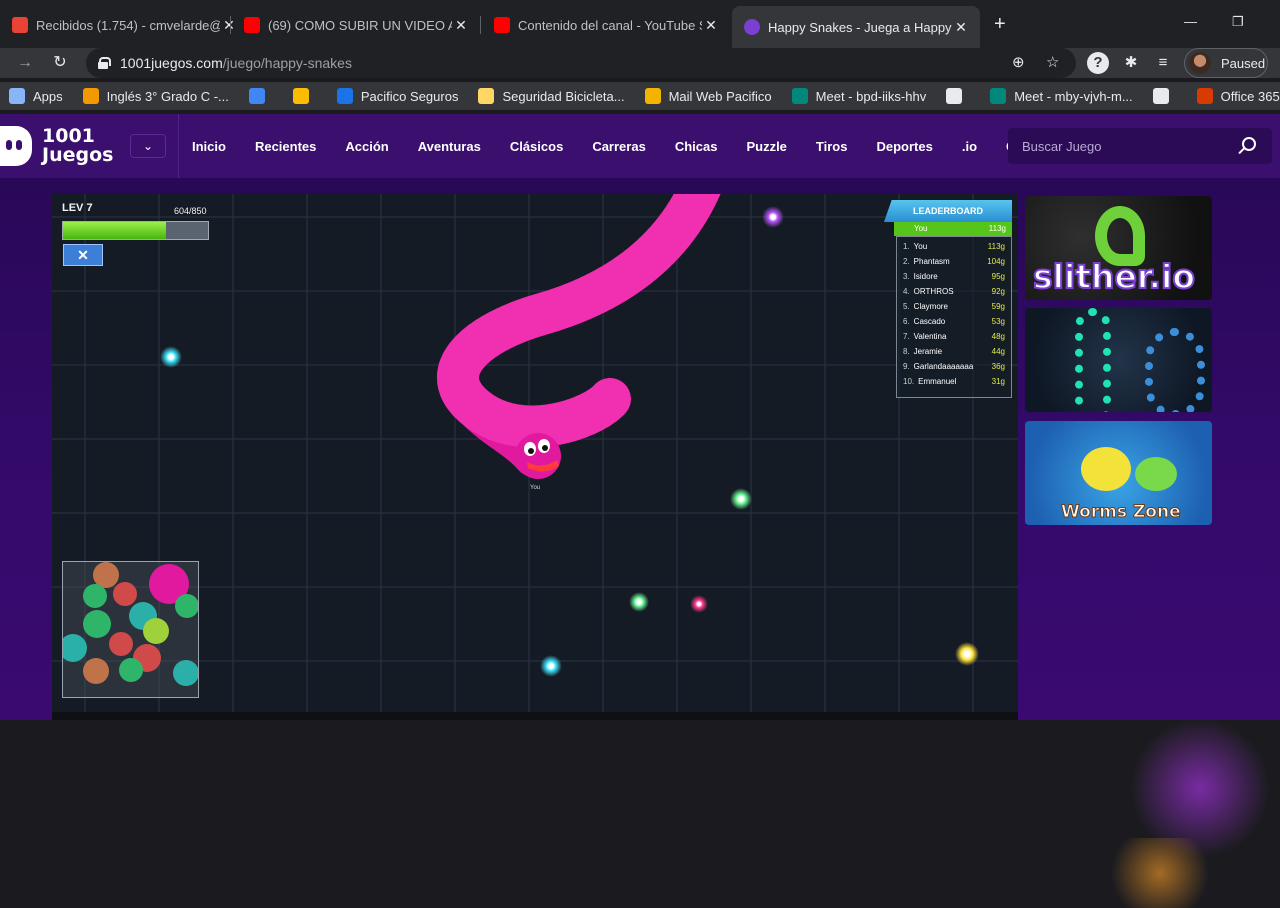  Describe the element at coordinates (90, 96) in the screenshot. I see `classroom-icon` at that location.